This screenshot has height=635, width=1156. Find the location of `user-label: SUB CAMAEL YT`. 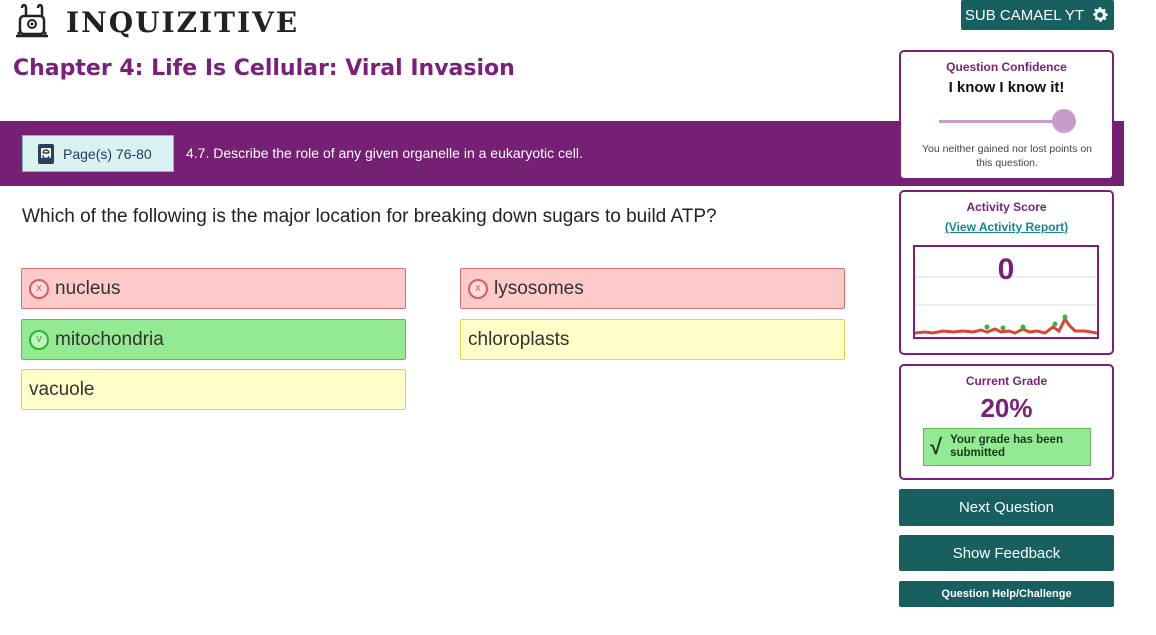

user-label: SUB CAMAEL YT is located at coordinates (1024, 15).